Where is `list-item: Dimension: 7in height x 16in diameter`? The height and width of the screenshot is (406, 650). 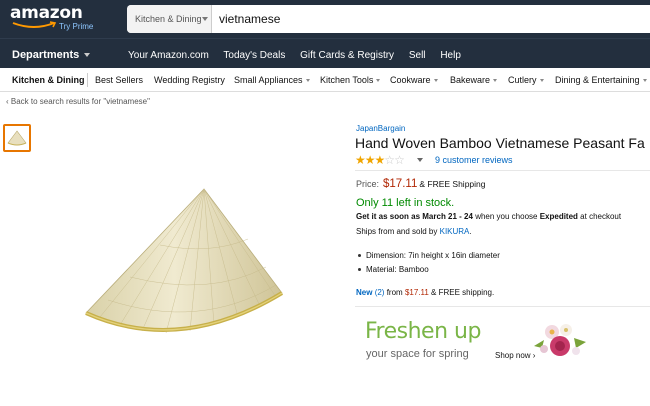 list-item: Dimension: 7in height x 16in diameter is located at coordinates (428, 255).